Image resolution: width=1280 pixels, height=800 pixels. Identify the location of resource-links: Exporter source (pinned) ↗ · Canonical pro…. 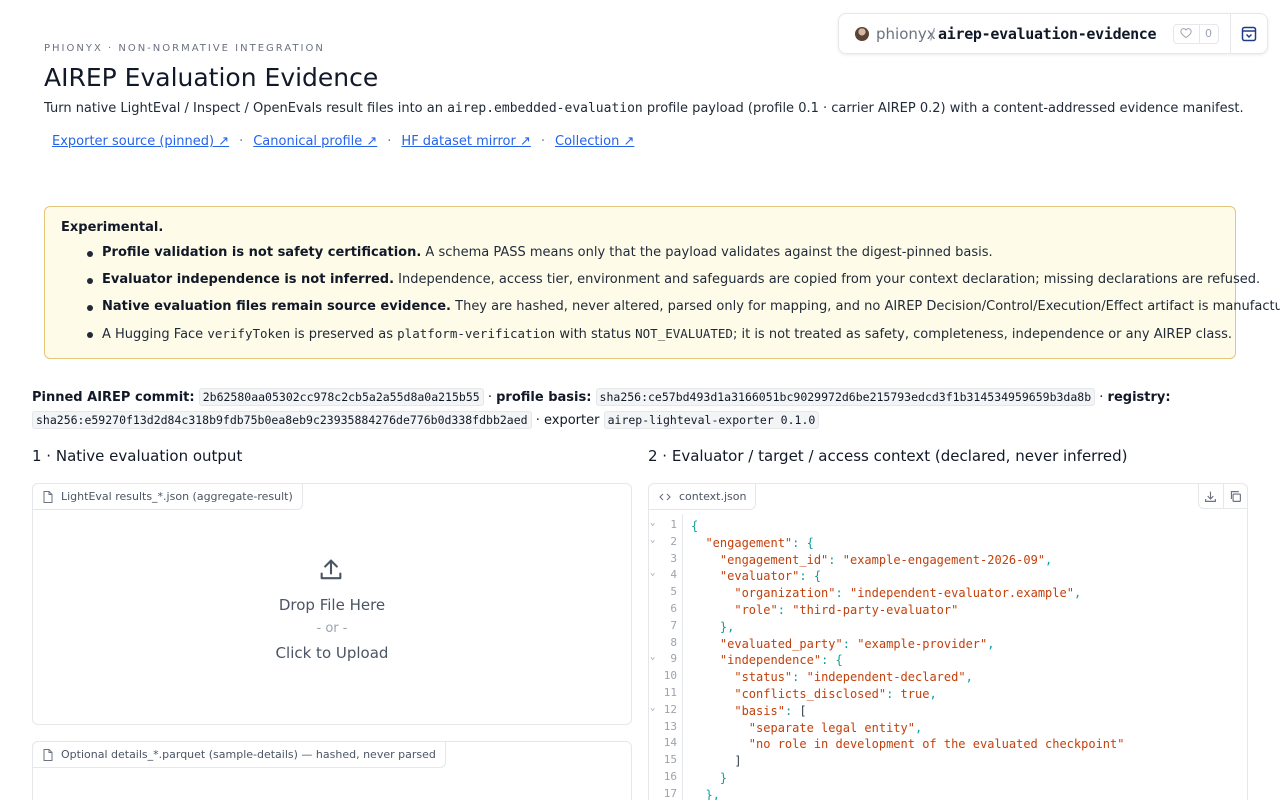
(343, 141).